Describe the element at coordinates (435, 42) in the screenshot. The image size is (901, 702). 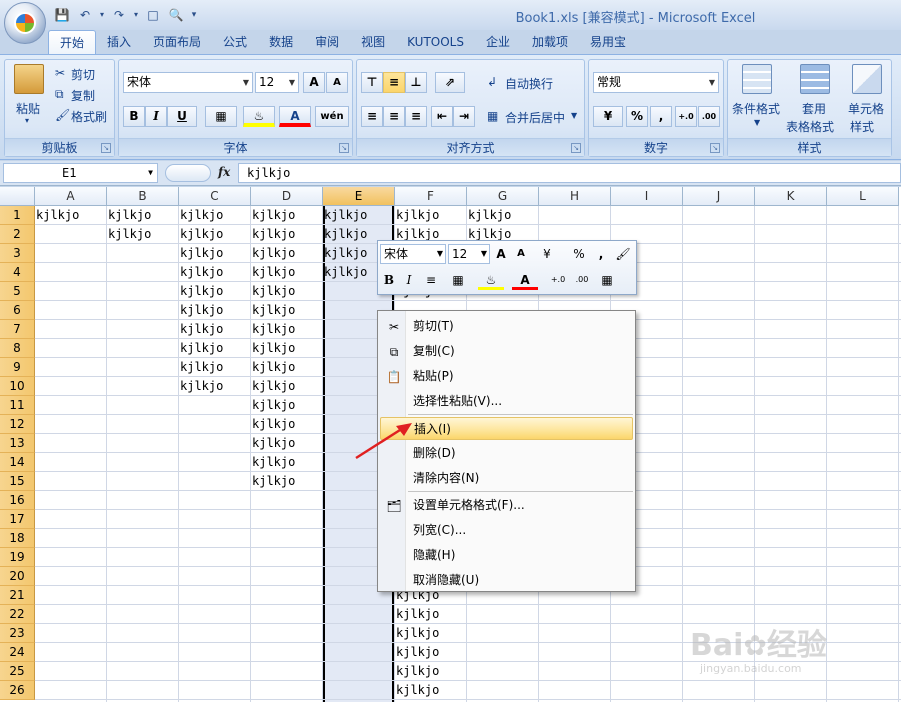
I see `tab-kutools: KUTOOLS` at that location.